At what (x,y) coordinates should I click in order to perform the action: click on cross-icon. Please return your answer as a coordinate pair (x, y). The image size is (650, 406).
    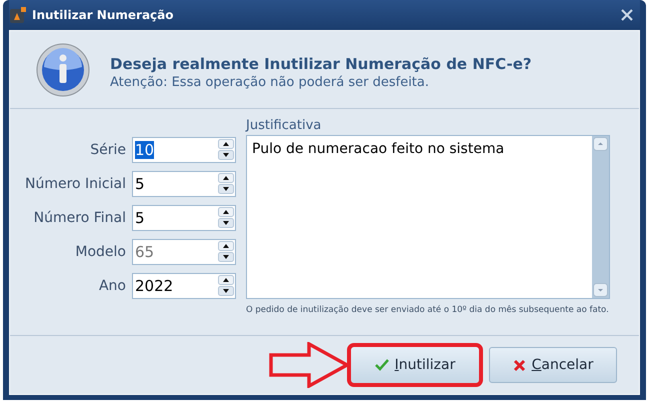
    Looking at the image, I should click on (519, 365).